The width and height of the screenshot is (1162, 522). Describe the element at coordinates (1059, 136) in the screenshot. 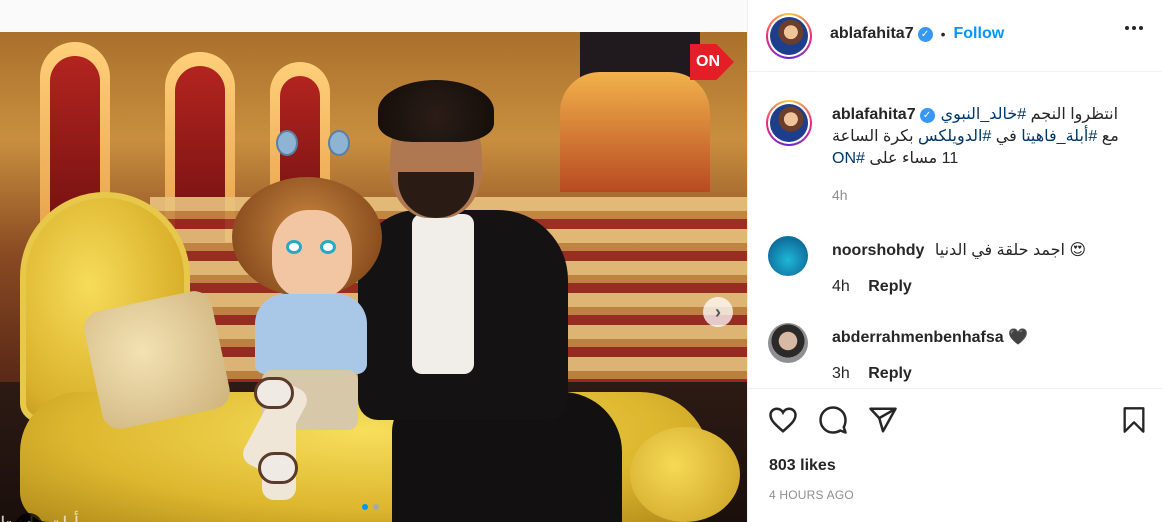

I see `hashtag-link: #أبلة_فاهيتا` at that location.